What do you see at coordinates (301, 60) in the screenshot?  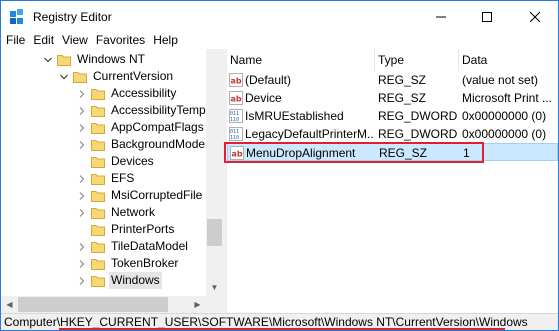 I see `column-header-name: Name` at bounding box center [301, 60].